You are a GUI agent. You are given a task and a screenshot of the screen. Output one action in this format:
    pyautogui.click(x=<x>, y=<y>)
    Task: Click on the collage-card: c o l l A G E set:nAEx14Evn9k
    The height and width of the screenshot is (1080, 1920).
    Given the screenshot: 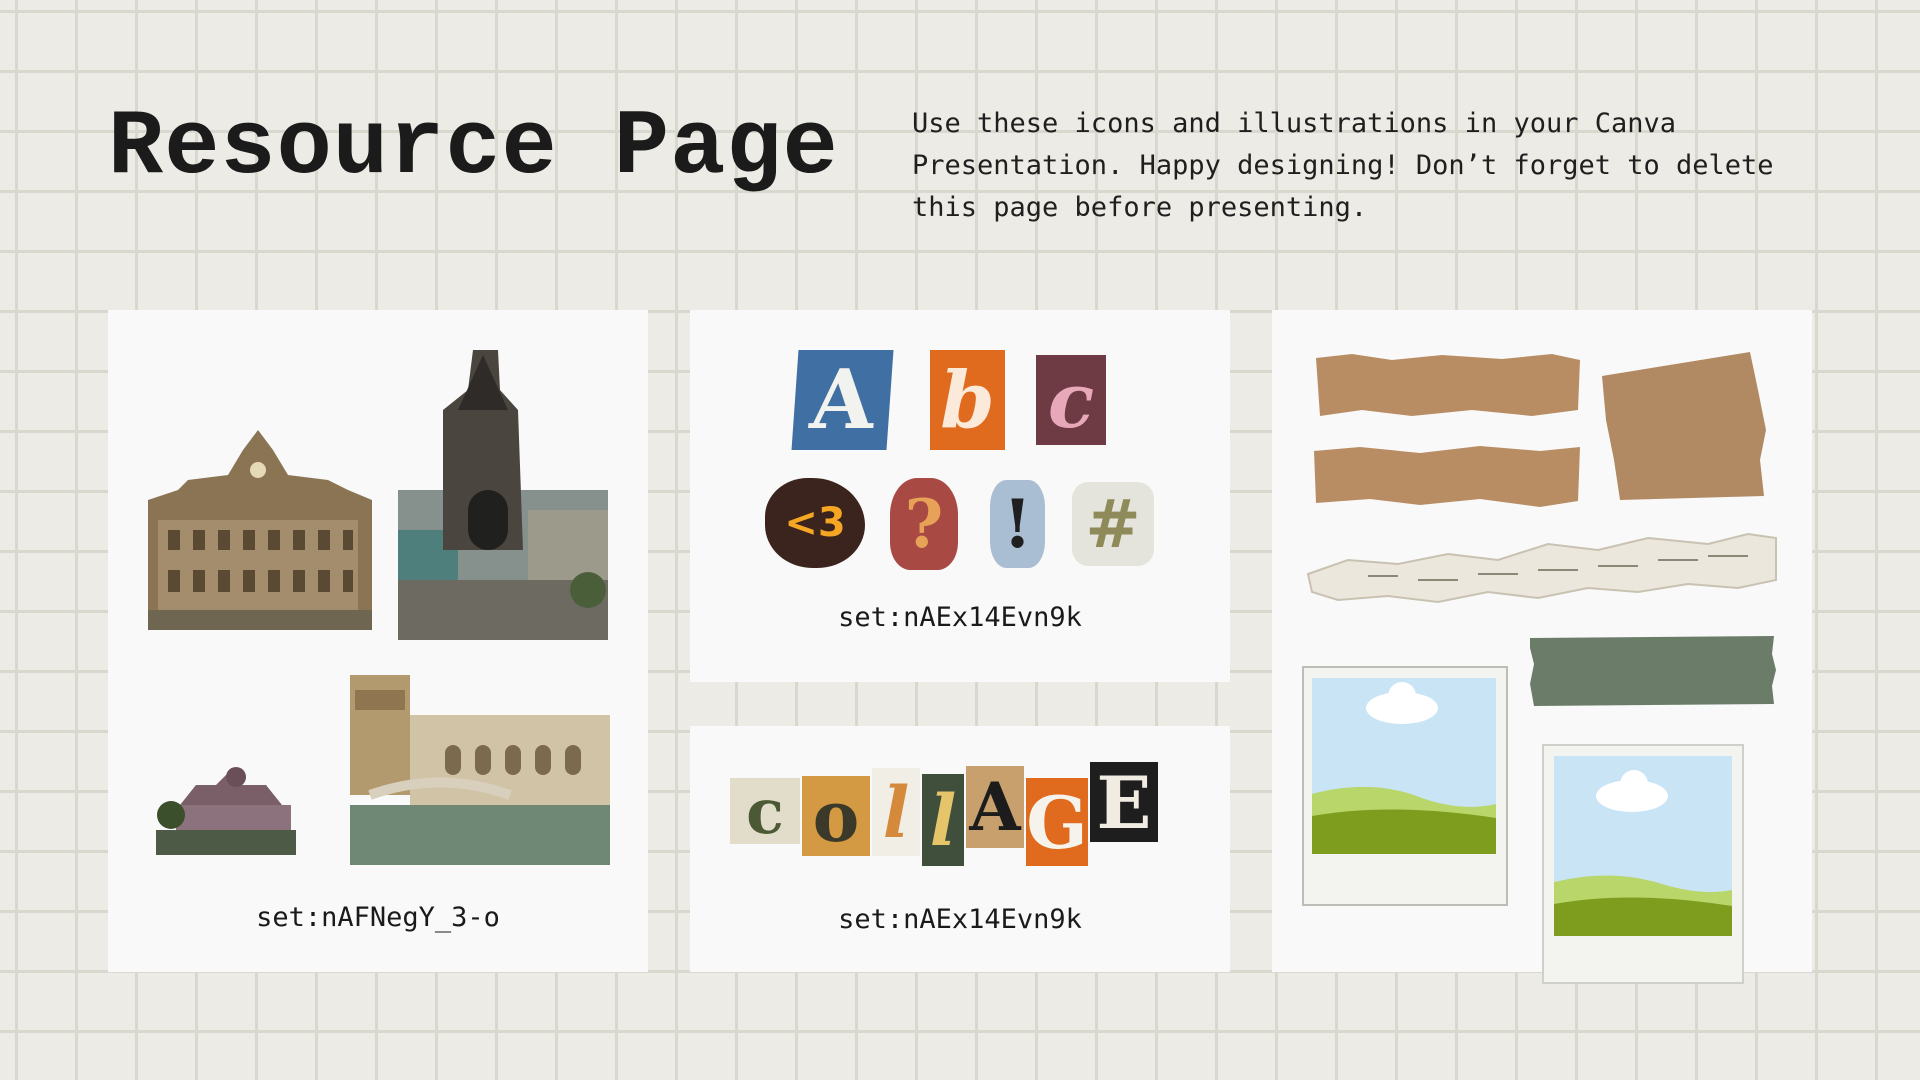 What is the action you would take?
    pyautogui.click(x=960, y=849)
    